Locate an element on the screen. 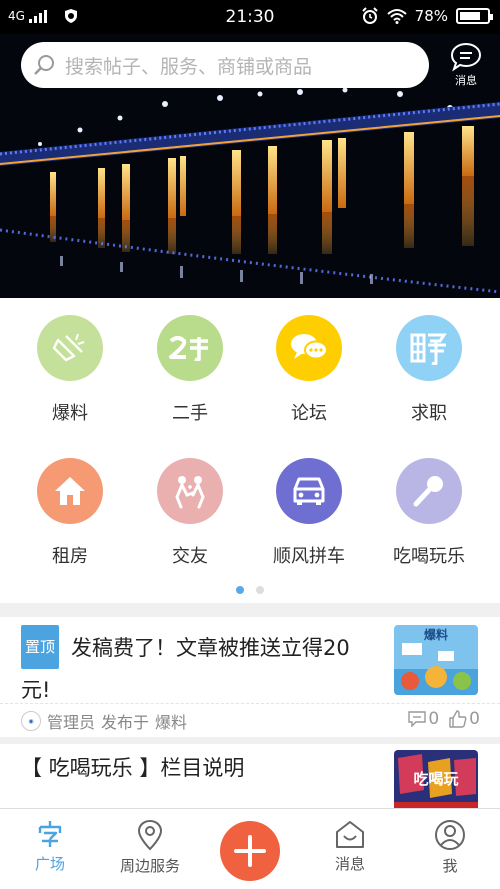  post-card: 置顶 发稿费了！文章被推送立得20元! 爆料 ◉ 管理员 发布于 爆料 0 0 is located at coordinates (250, 677).